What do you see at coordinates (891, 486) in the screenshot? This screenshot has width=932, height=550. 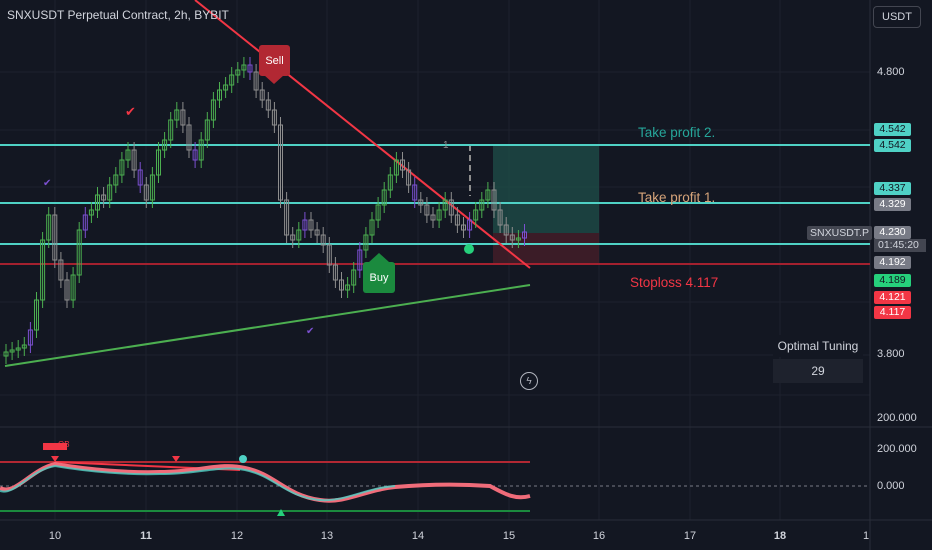 I see `osc-label-0: 0.000` at bounding box center [891, 486].